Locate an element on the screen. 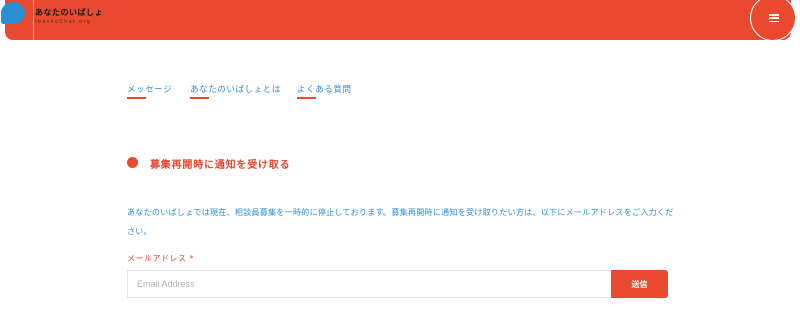 The height and width of the screenshot is (323, 800). hamburger-menu-icon is located at coordinates (774, 18).